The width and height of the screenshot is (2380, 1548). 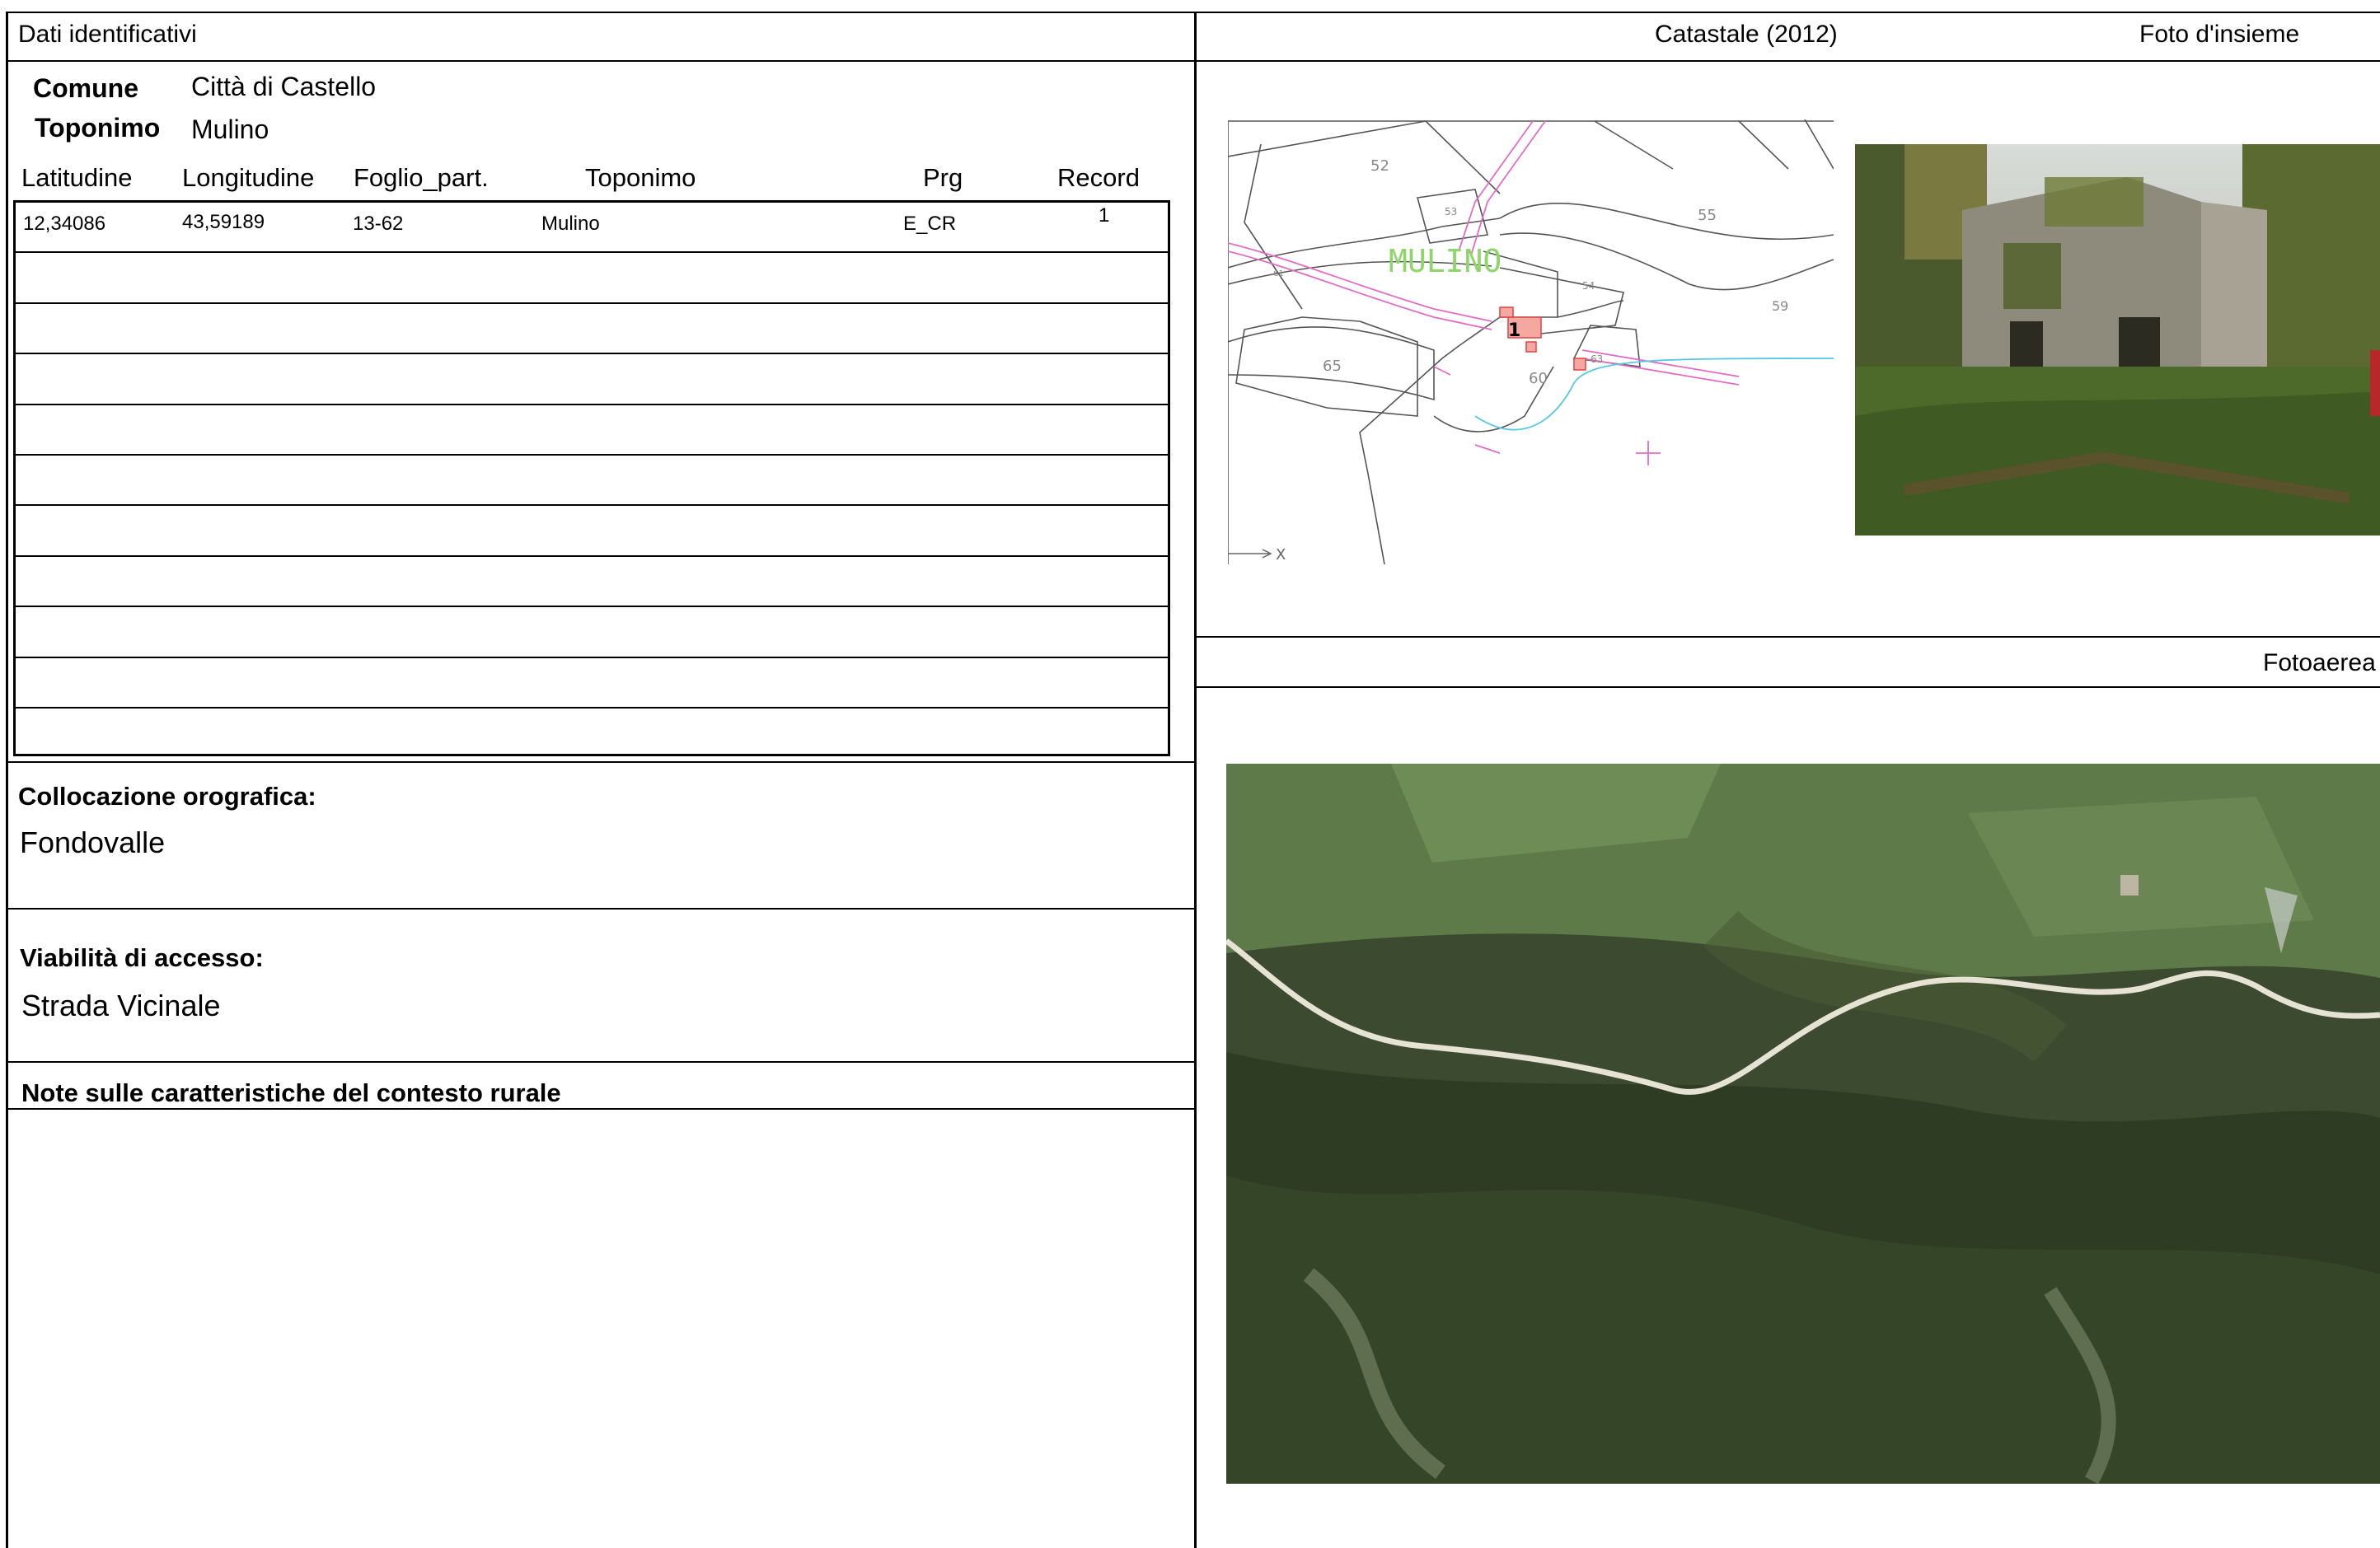 What do you see at coordinates (600, 1062) in the screenshot?
I see `viabilita-bottom-border` at bounding box center [600, 1062].